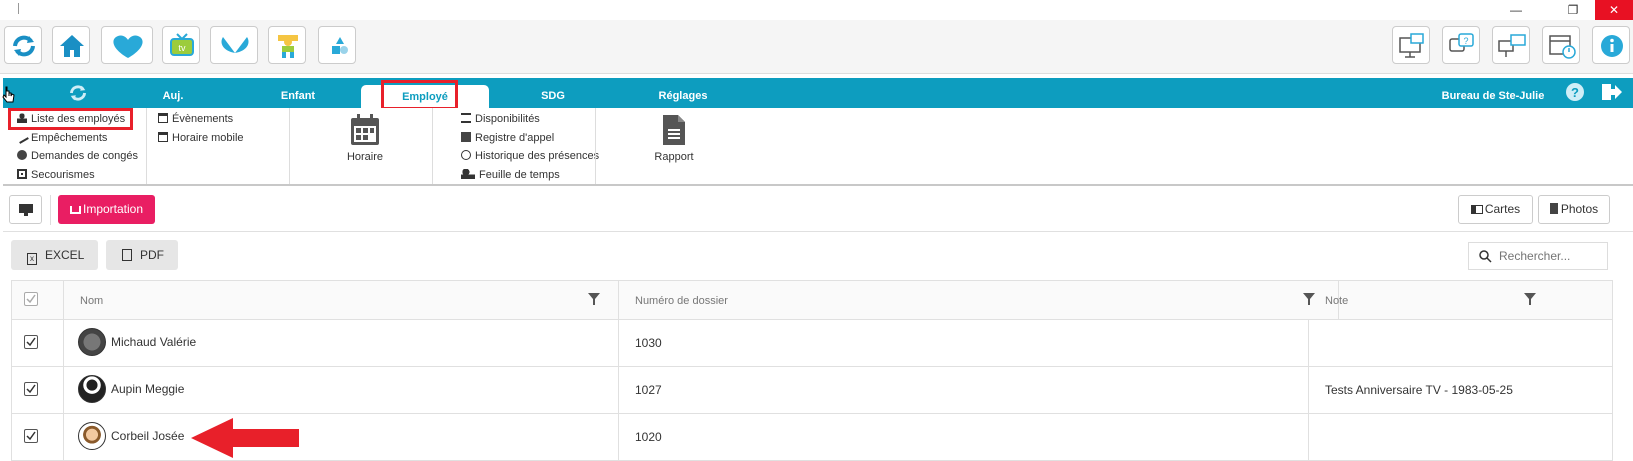 The image size is (1633, 461). What do you see at coordinates (964, 343) in the screenshot?
I see `file-cell: 1030` at bounding box center [964, 343].